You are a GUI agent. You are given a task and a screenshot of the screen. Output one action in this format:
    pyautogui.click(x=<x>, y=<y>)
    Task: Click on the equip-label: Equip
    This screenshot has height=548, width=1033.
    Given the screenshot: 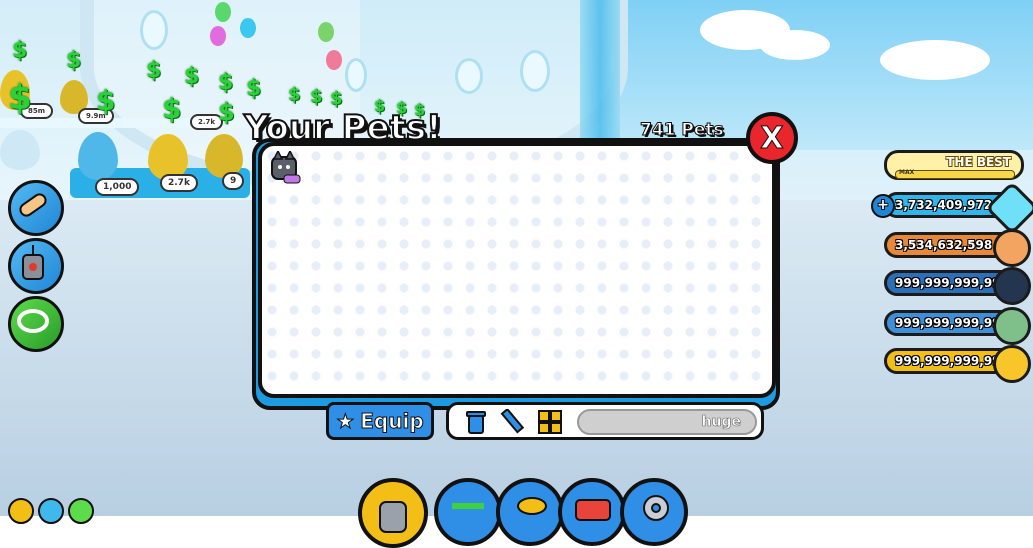 What is the action you would take?
    pyautogui.click(x=392, y=421)
    